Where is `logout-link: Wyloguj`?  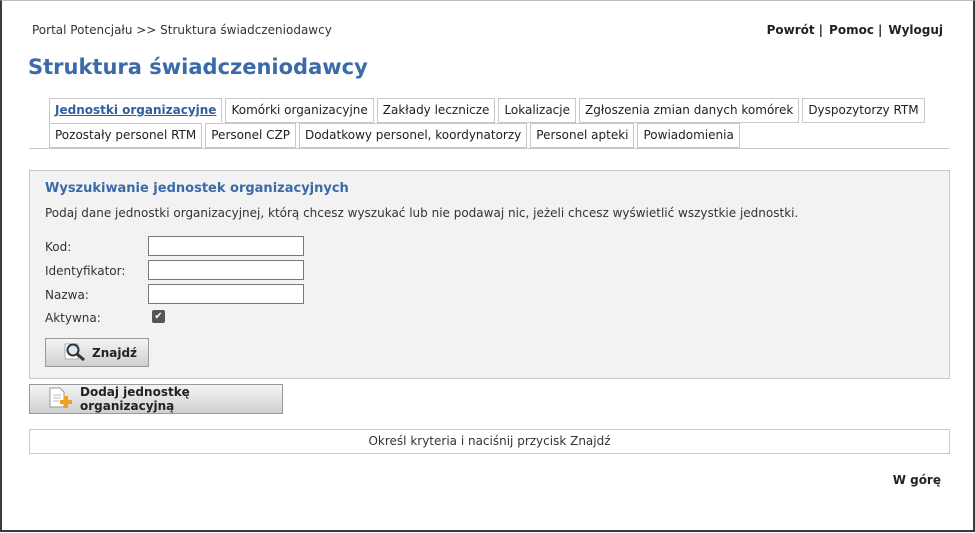 logout-link: Wyloguj is located at coordinates (915, 30).